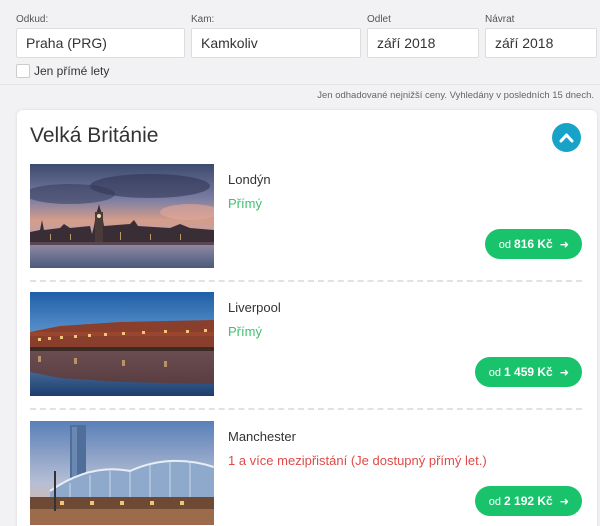  I want to click on liverpool-photo, so click(122, 344).